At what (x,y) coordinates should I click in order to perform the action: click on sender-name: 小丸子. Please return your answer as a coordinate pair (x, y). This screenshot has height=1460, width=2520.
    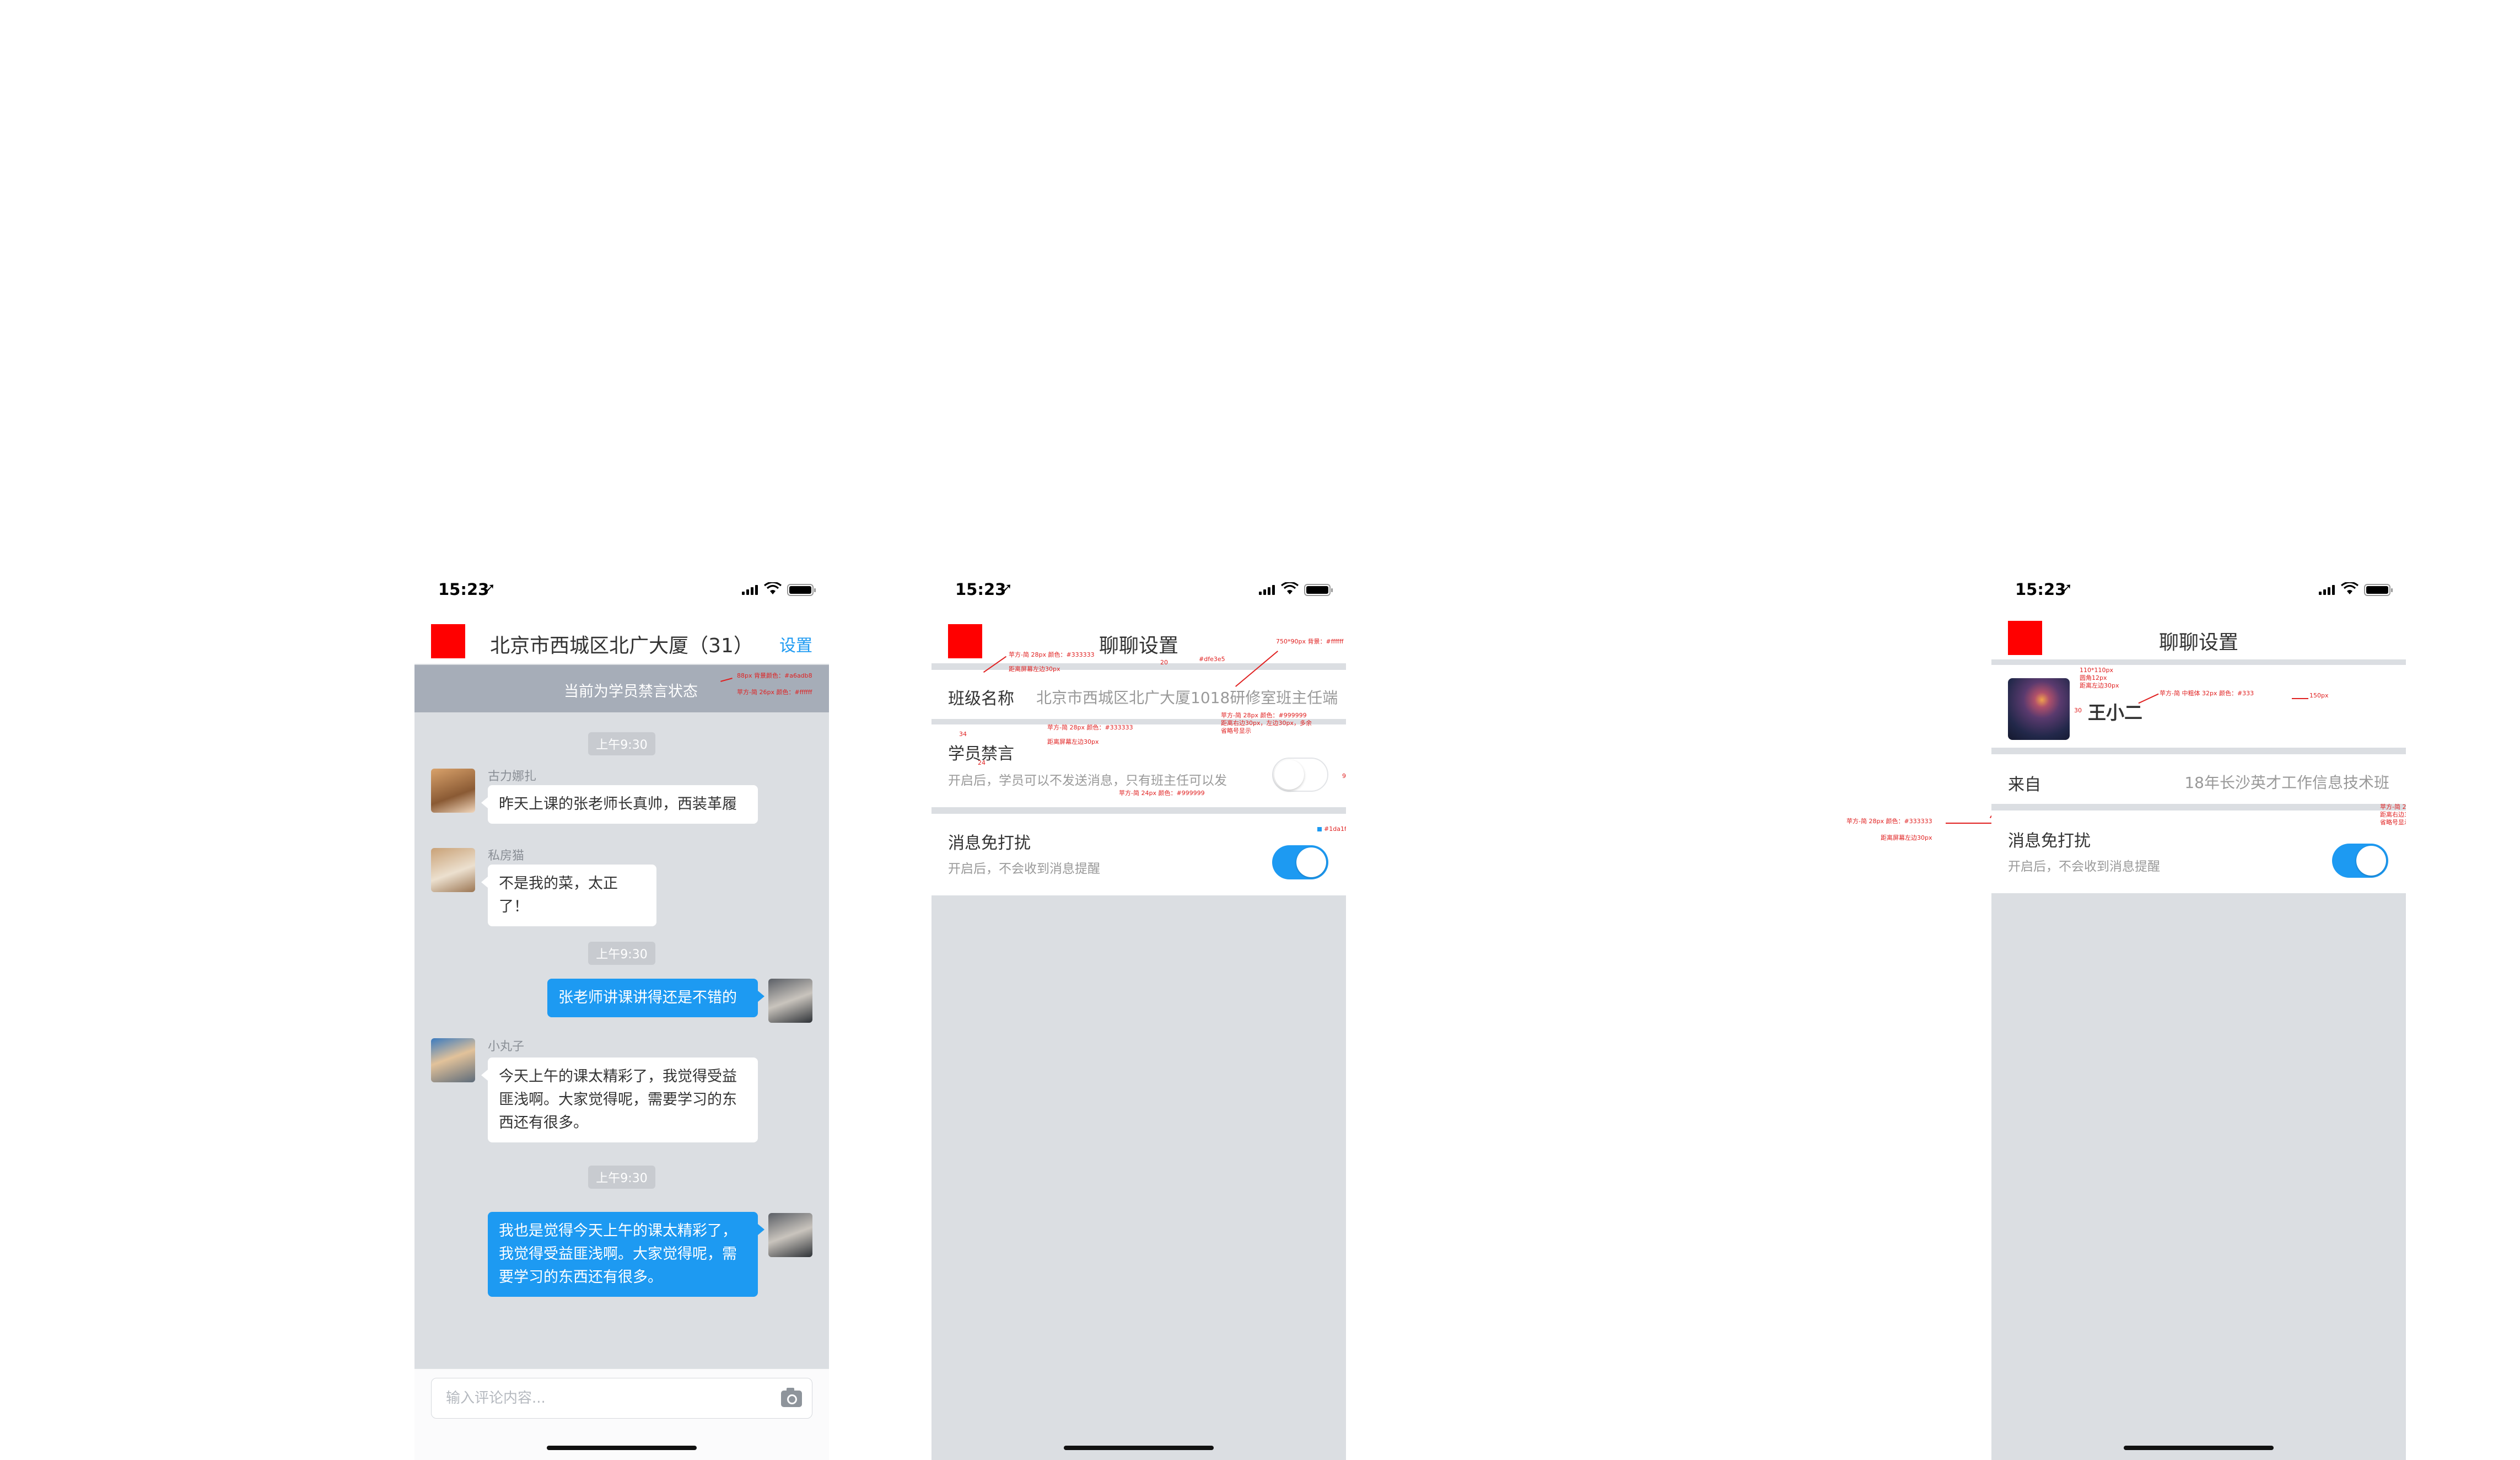
    Looking at the image, I should click on (507, 1047).